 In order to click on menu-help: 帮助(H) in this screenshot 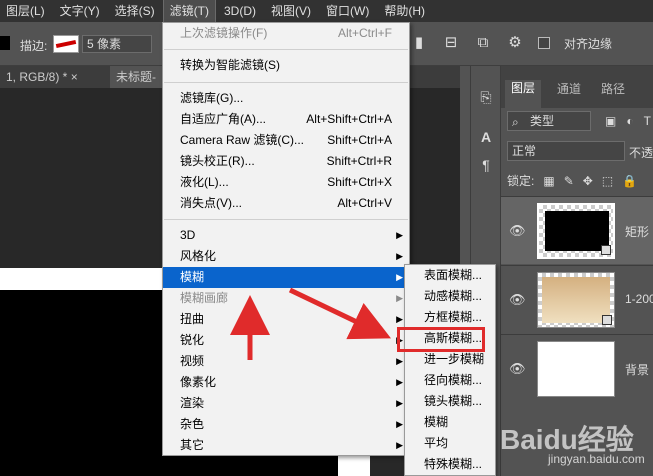, I will do `click(404, 11)`.